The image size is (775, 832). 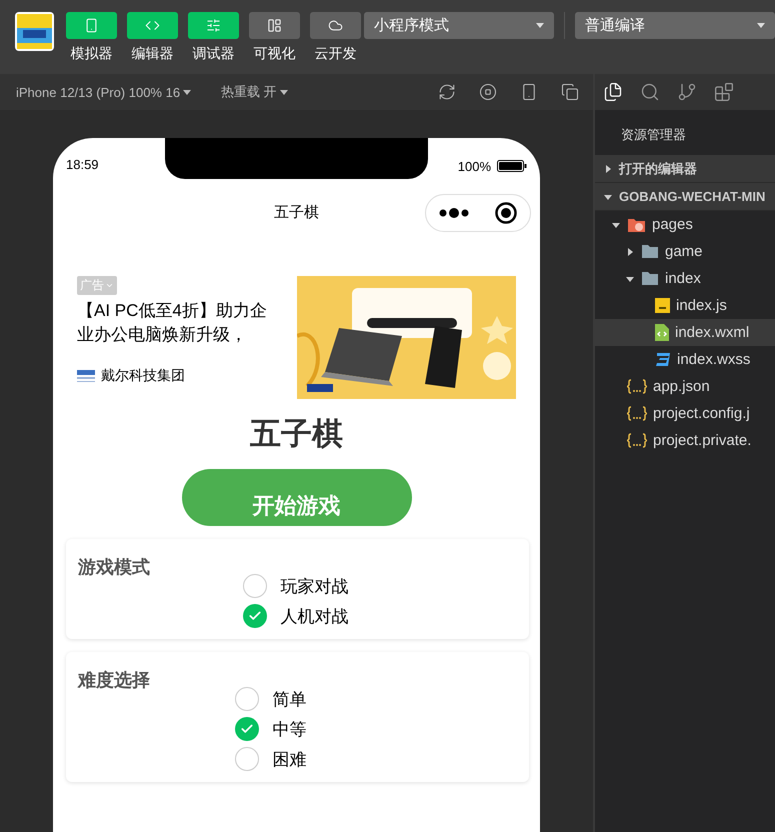 What do you see at coordinates (86, 376) in the screenshot?
I see `brand-logo-icon` at bounding box center [86, 376].